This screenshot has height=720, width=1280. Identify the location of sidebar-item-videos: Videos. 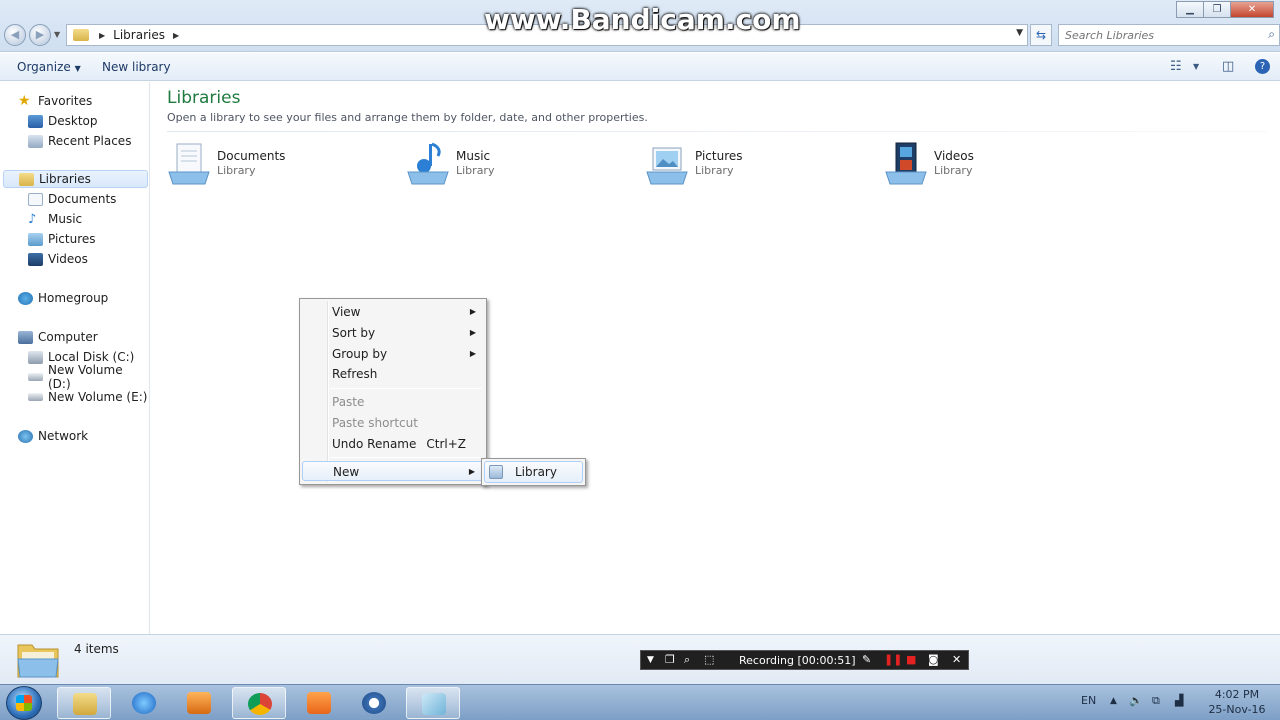
(58, 259).